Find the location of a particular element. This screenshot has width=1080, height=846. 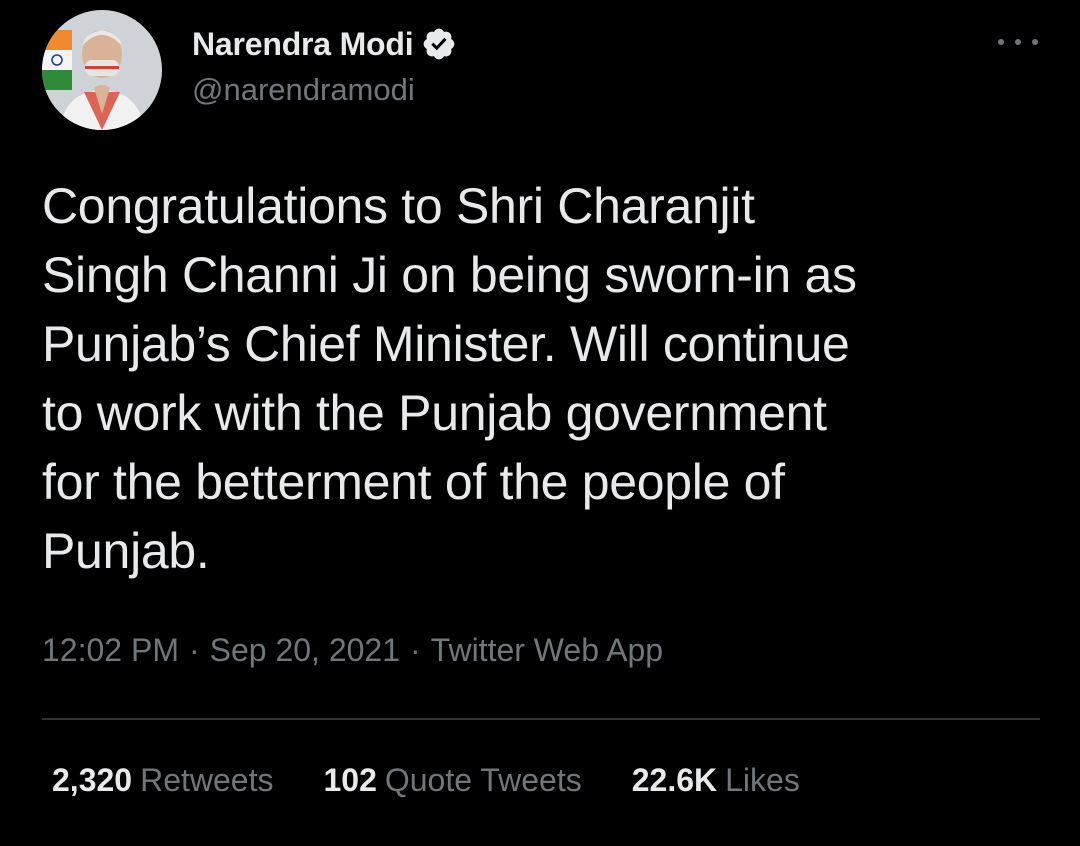

user-handle: @narendramodi is located at coordinates (324, 90).